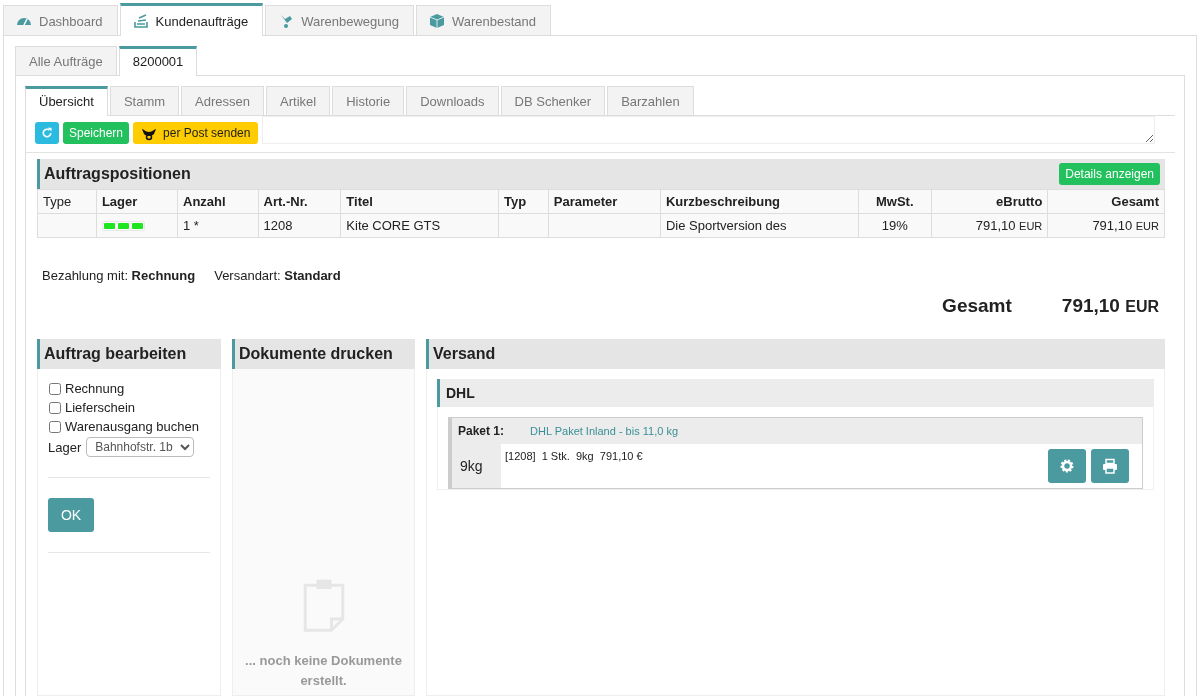 The height and width of the screenshot is (696, 1200). I want to click on table-cell: Die Sportversion des, so click(759, 225).